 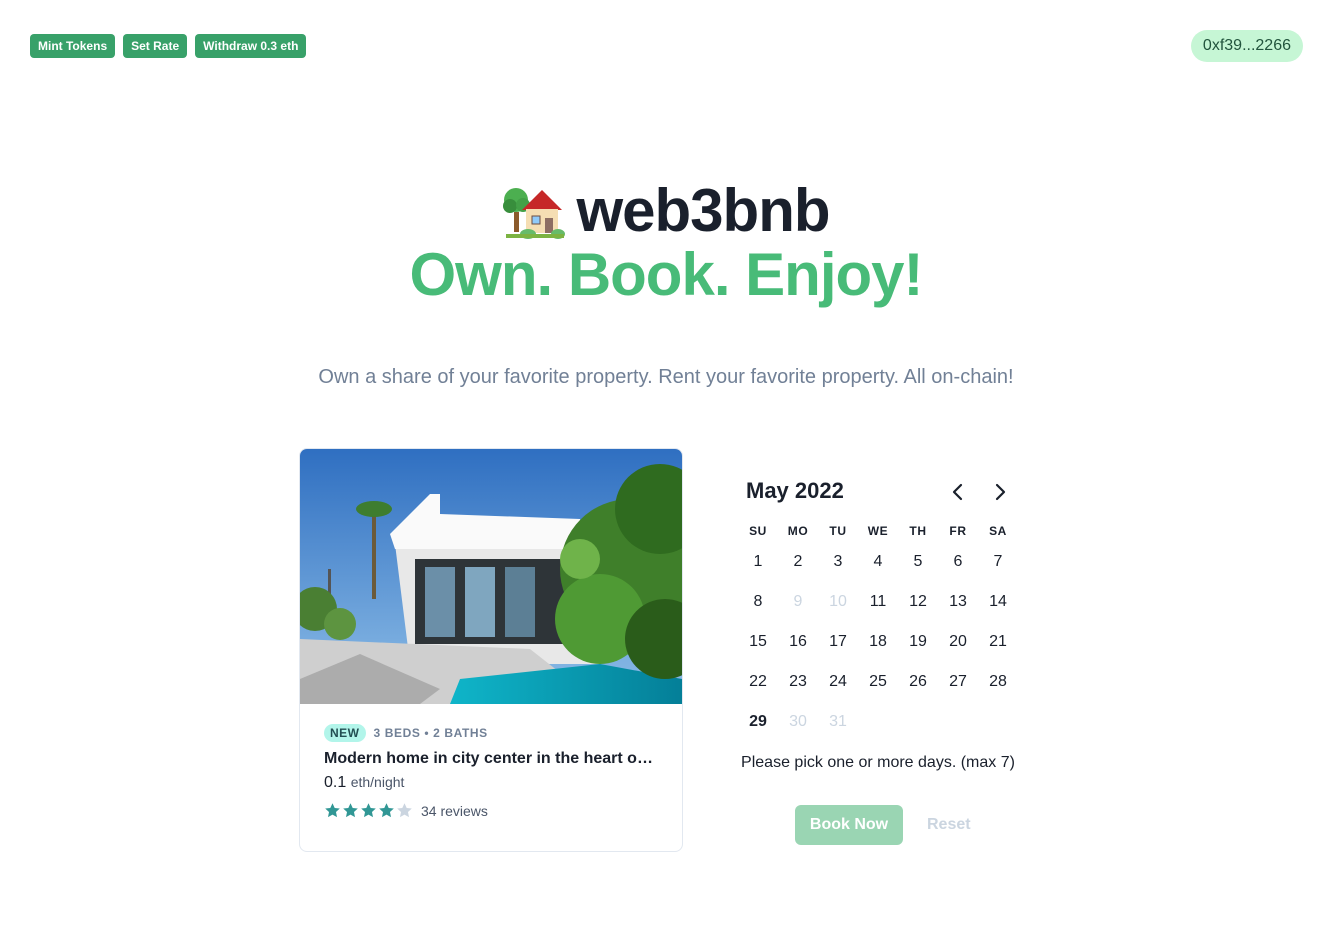 I want to click on calendar-week-row: 1234567, so click(x=878, y=562).